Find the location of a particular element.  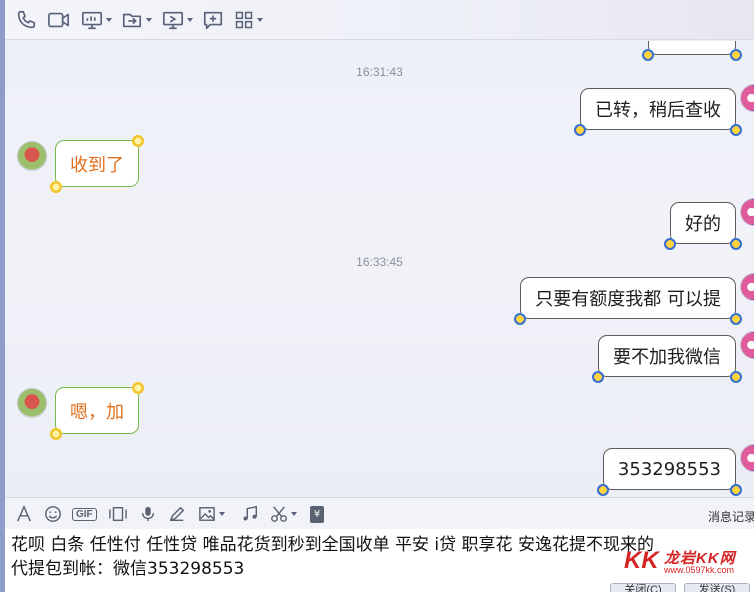

screen-share-icon is located at coordinates (96, 20).